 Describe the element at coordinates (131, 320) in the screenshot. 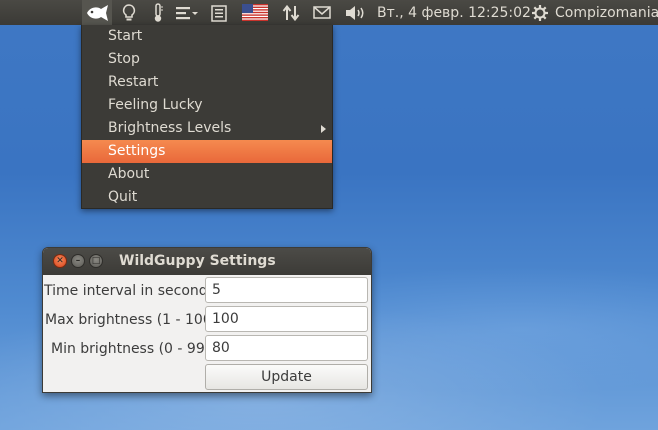

I see `max-brightness-label: Max brightness (1 - 100)` at that location.